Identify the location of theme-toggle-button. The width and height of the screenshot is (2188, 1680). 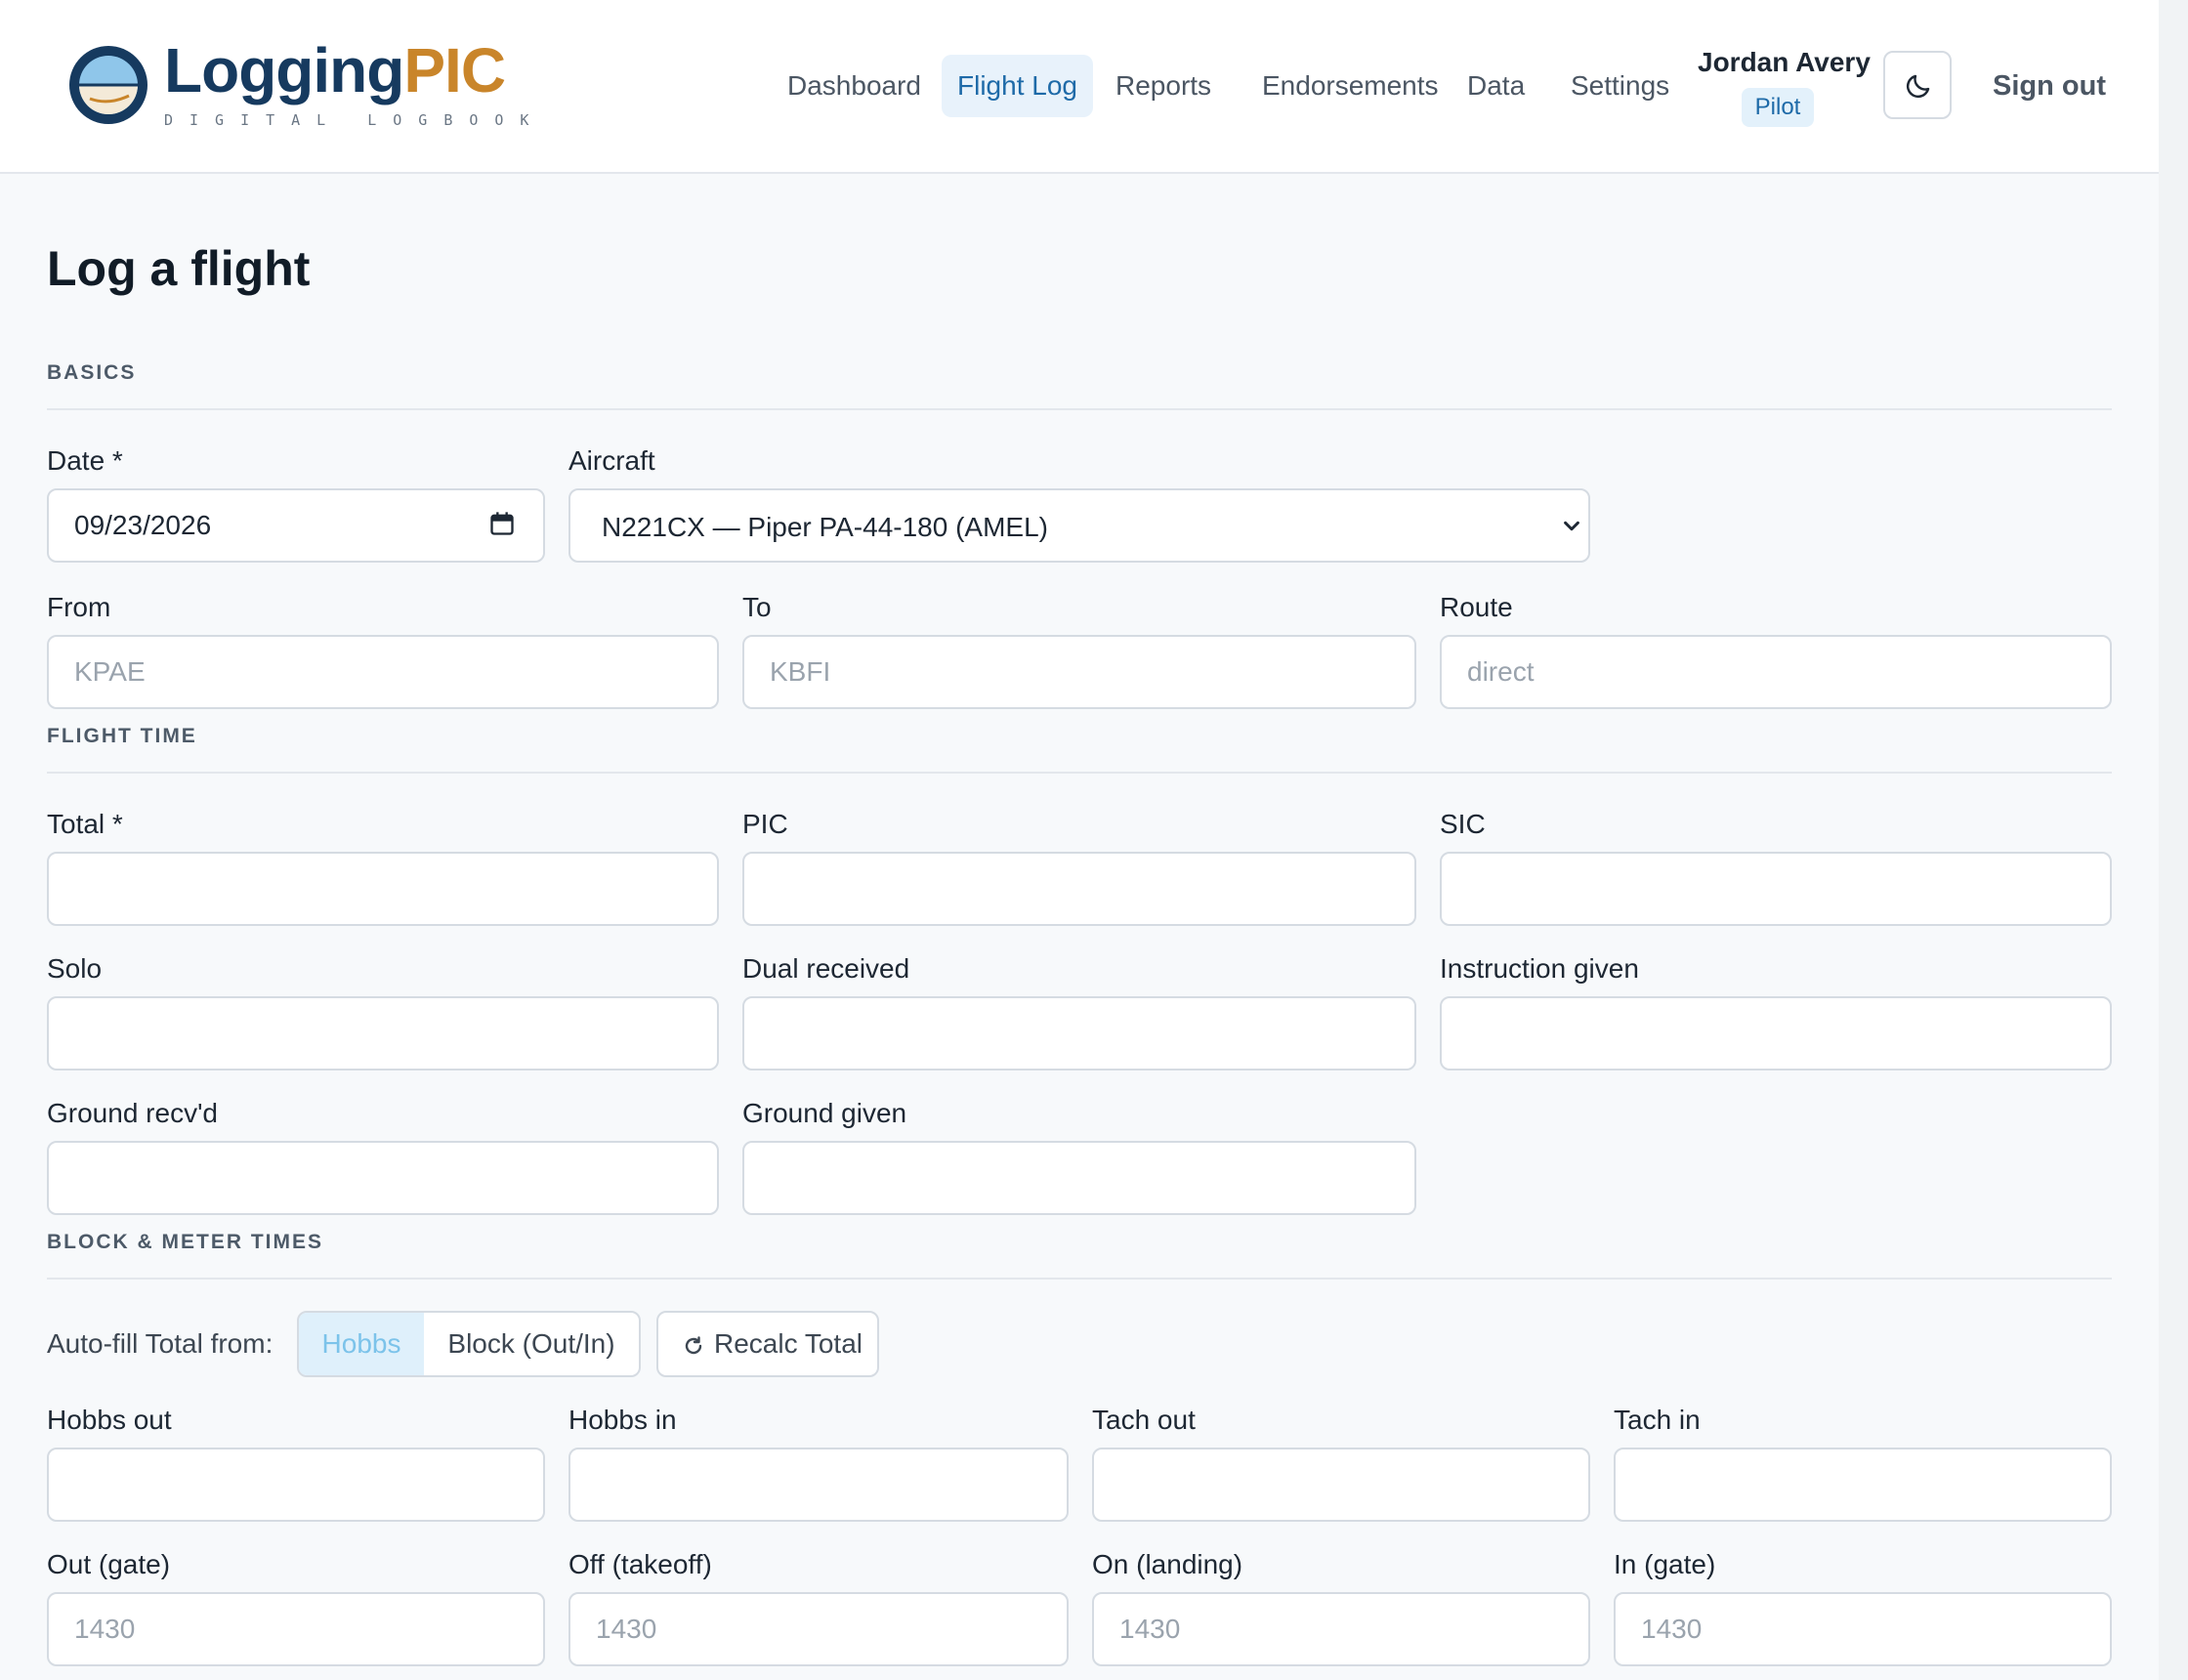
(1917, 85).